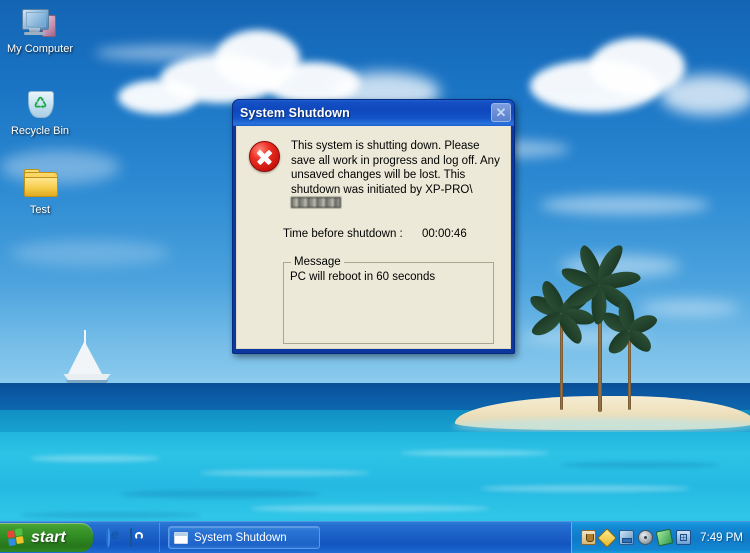 This screenshot has width=750, height=553. Describe the element at coordinates (373, 113) in the screenshot. I see `dialog-titlebar: System Shutdown ✕` at that location.